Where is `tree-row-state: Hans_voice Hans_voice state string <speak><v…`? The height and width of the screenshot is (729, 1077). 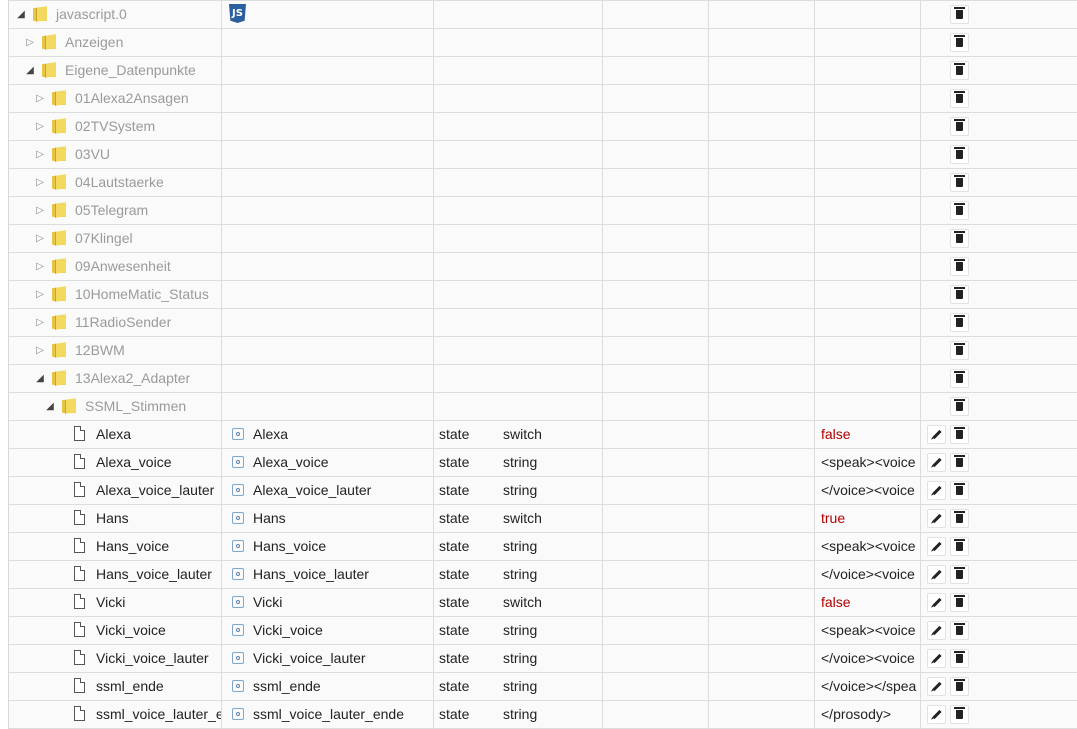
tree-row-state: Hans_voice Hans_voice state string <speak><v… is located at coordinates (543, 547).